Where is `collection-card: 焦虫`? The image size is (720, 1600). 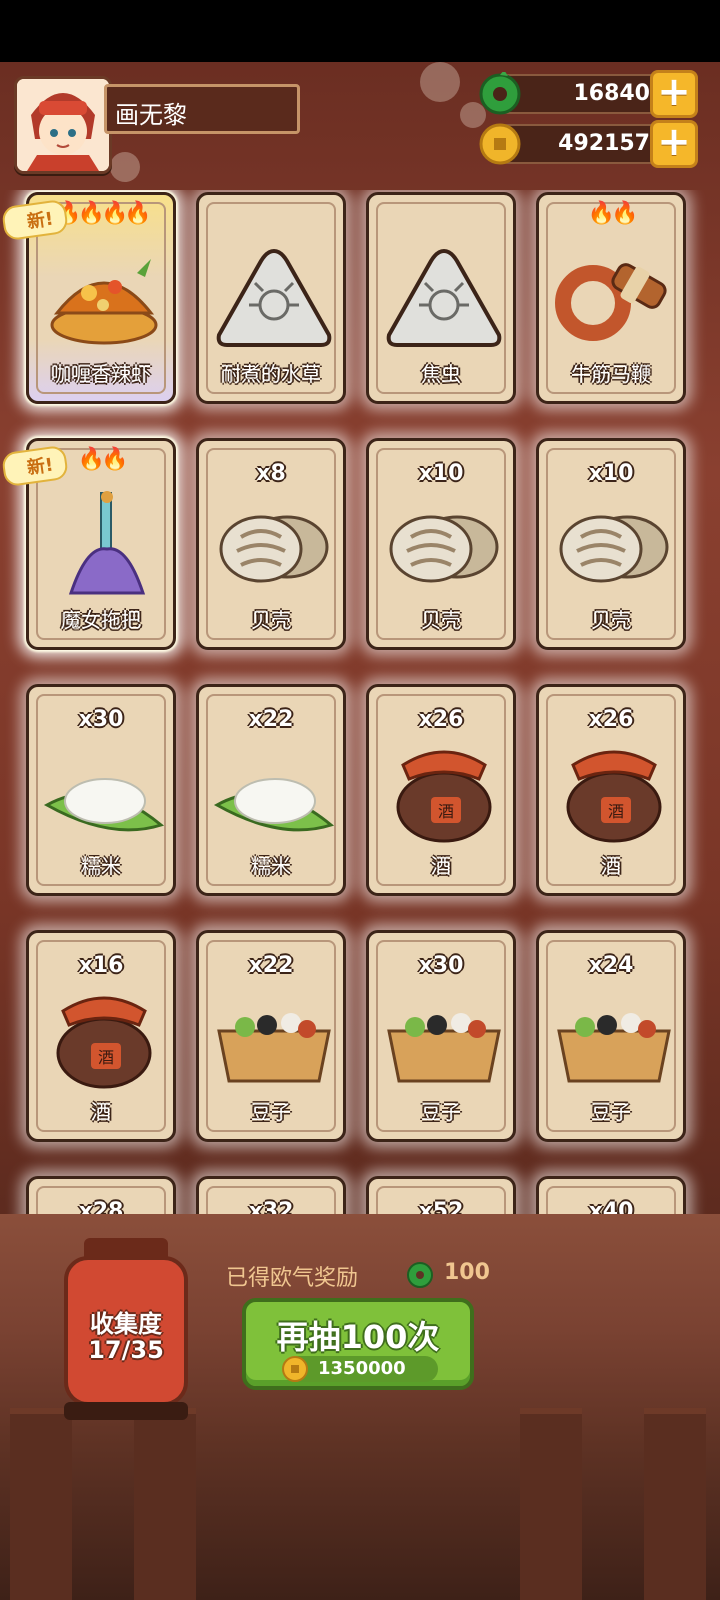
collection-card: 焦虫 is located at coordinates (441, 298).